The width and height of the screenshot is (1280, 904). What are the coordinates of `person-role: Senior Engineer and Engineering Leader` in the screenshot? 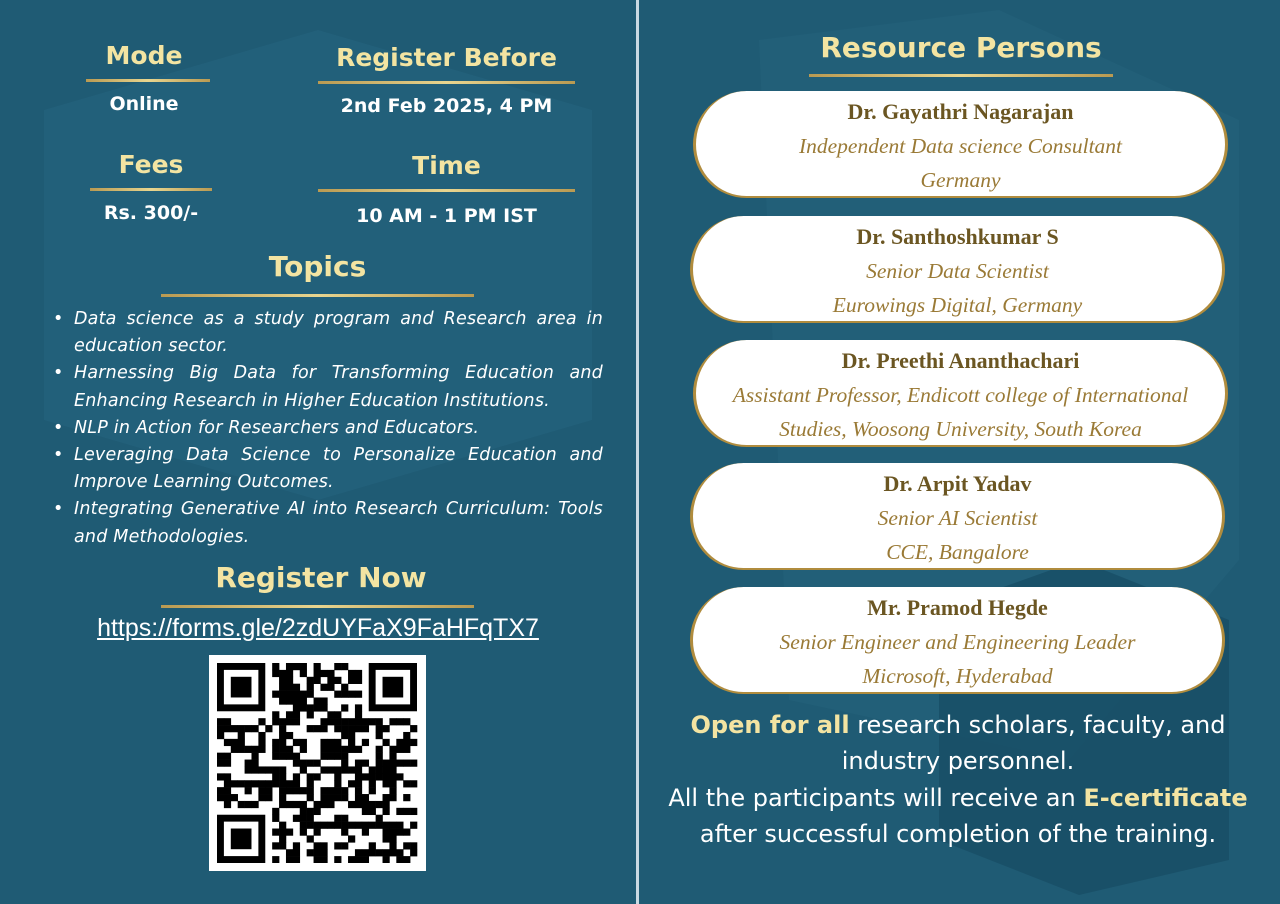 It's located at (957, 642).